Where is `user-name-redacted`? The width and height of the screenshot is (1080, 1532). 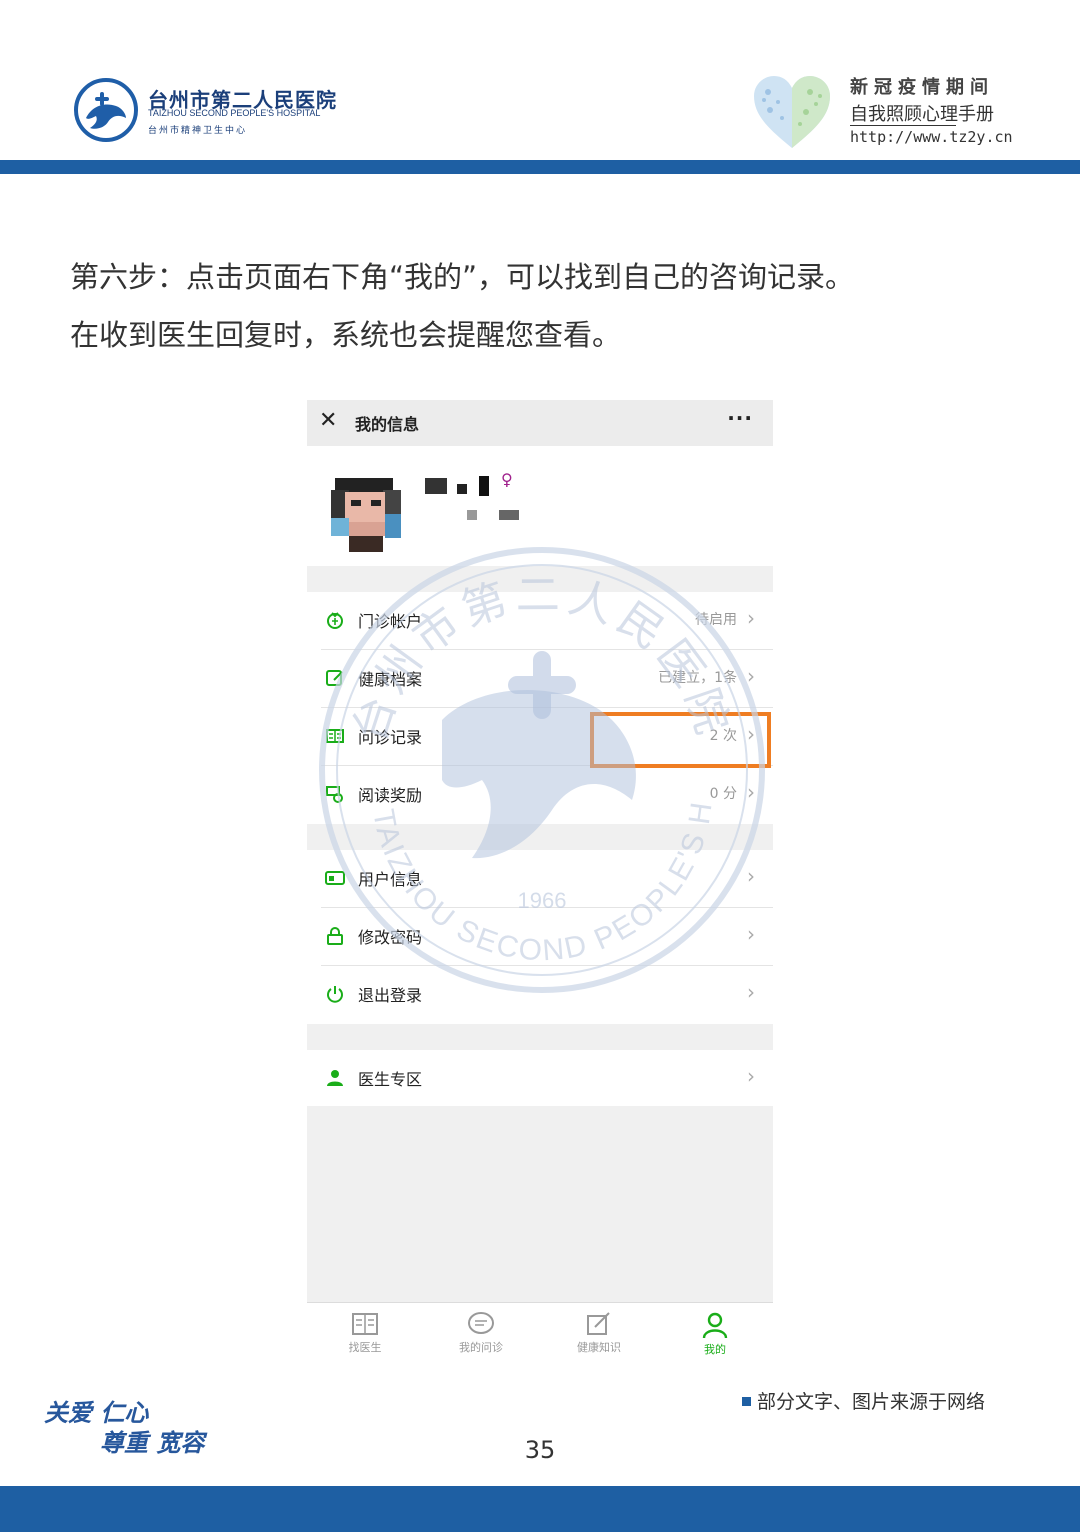
user-name-redacted is located at coordinates (457, 486).